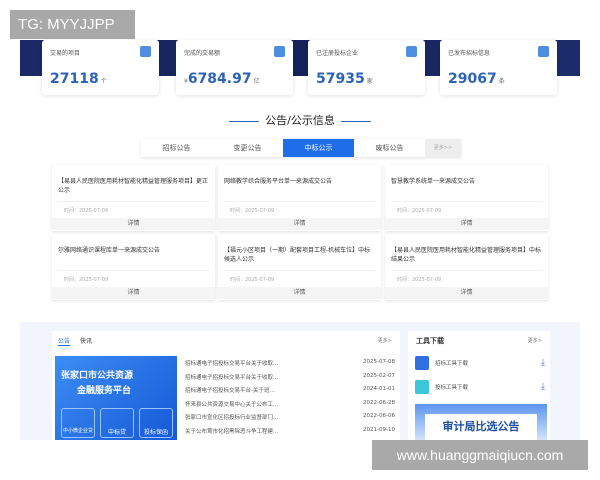 Image resolution: width=600 pixels, height=480 pixels. I want to click on bid-guarantee-button: 投标保函, so click(156, 423).